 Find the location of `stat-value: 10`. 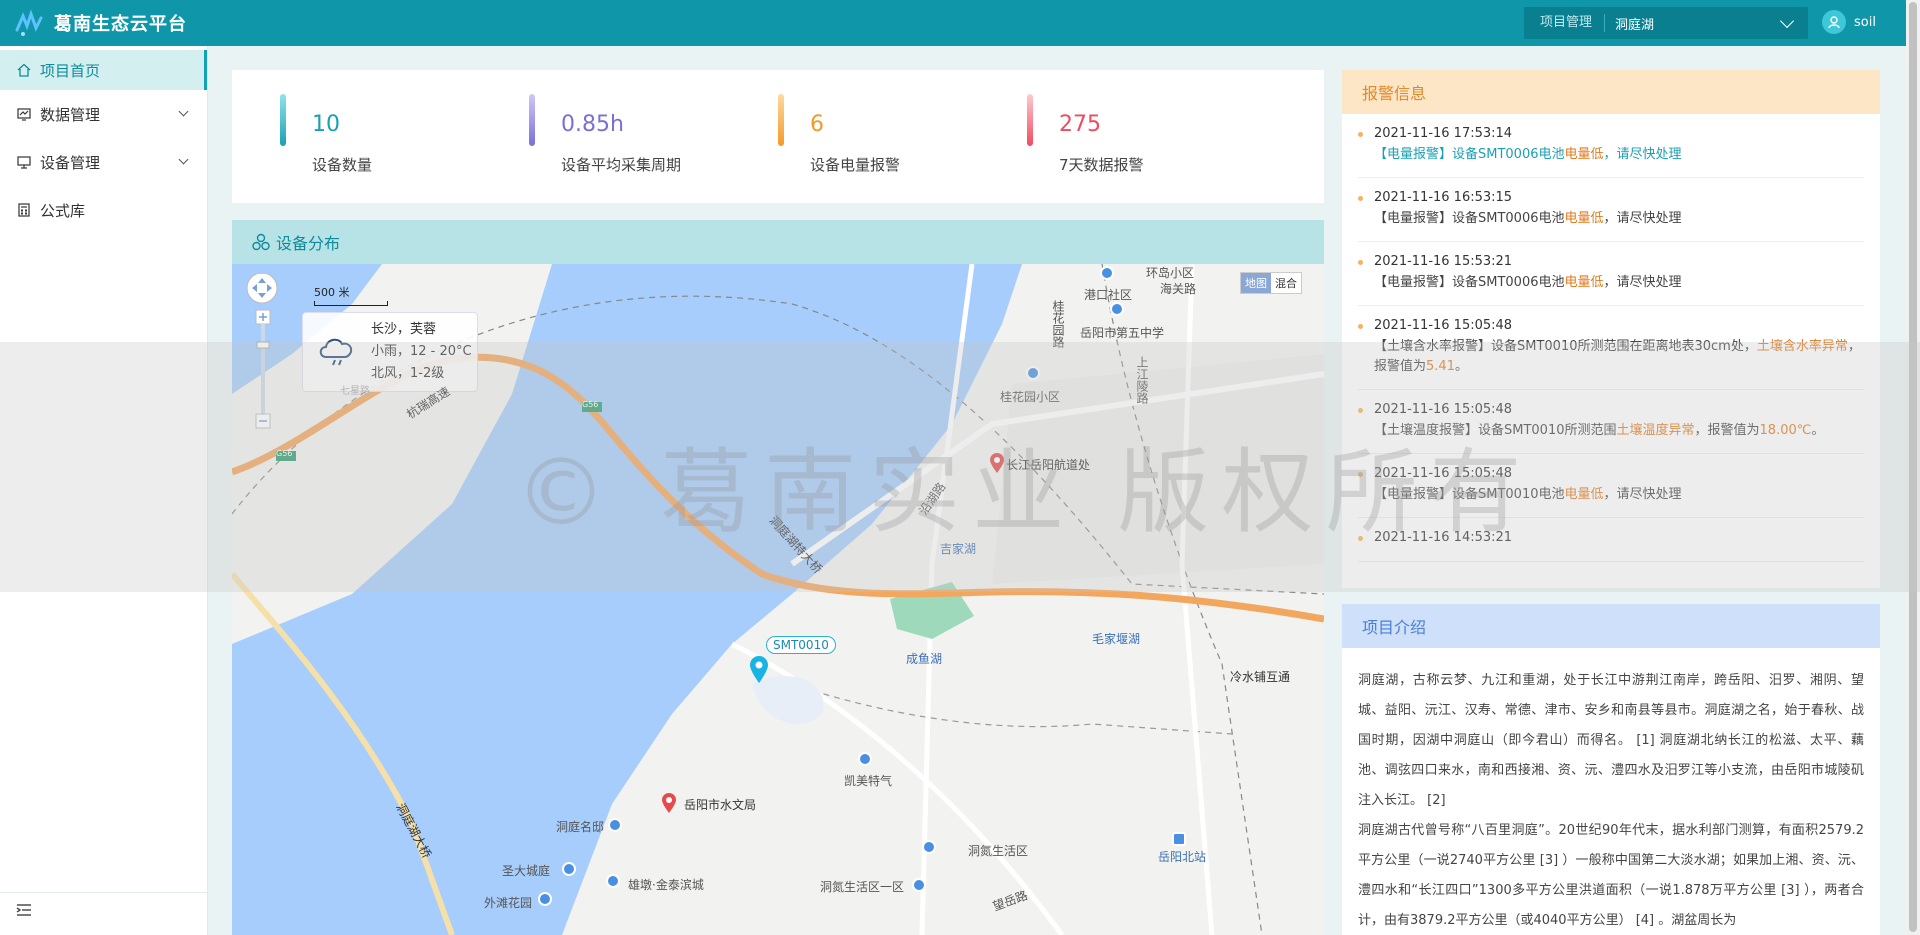

stat-value: 10 is located at coordinates (326, 124).